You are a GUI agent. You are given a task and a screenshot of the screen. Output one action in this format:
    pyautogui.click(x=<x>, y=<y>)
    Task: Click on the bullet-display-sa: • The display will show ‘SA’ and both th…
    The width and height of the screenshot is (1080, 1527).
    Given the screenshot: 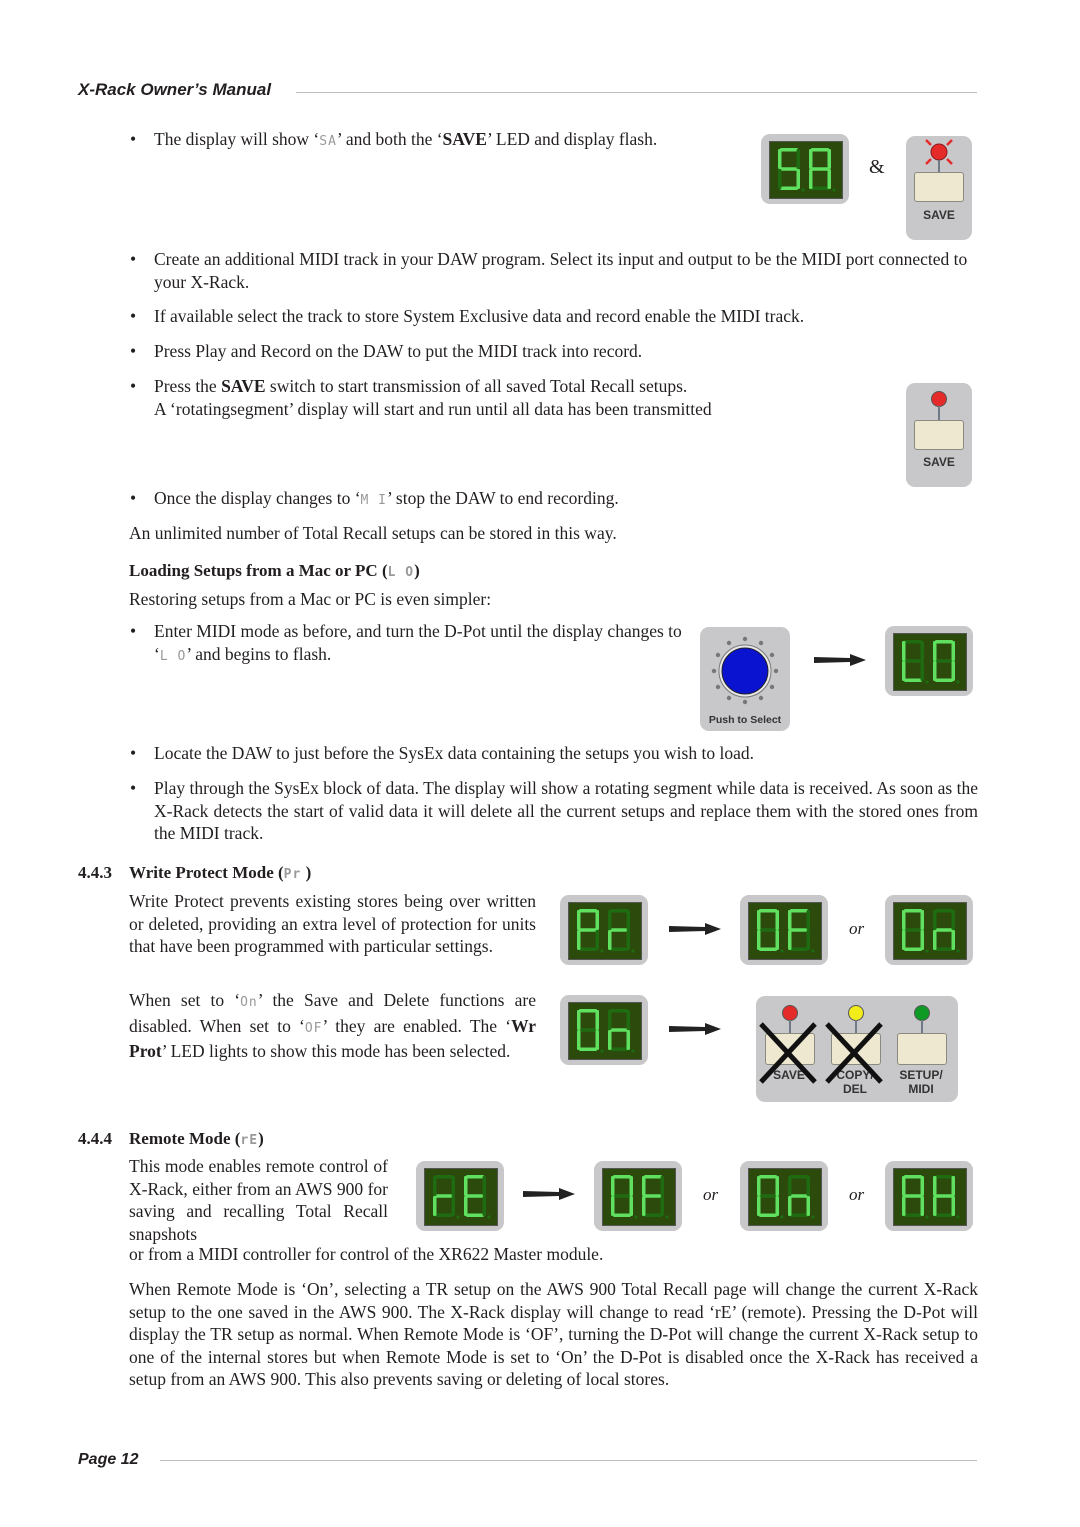 What is the action you would take?
    pyautogui.click(x=437, y=141)
    